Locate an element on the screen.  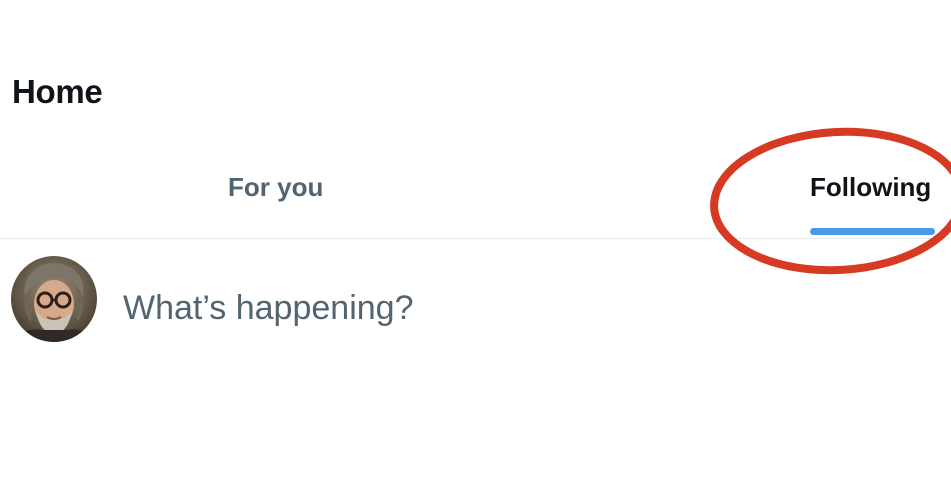
red-circle-annotation is located at coordinates (830, 201).